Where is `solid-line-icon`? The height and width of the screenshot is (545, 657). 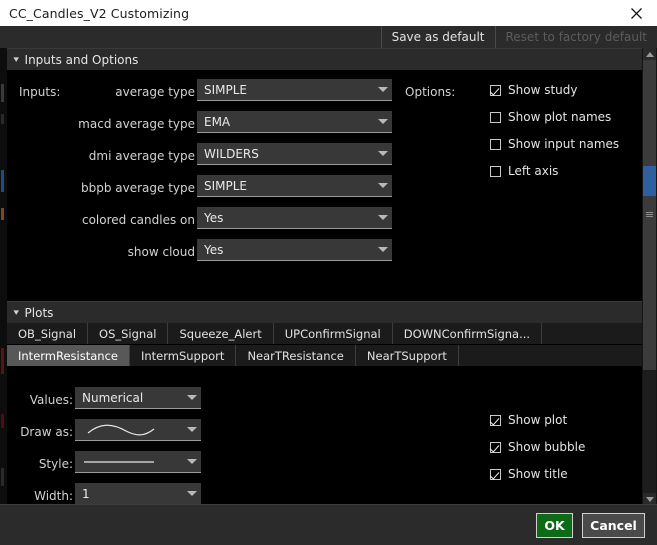 solid-line-icon is located at coordinates (129, 462).